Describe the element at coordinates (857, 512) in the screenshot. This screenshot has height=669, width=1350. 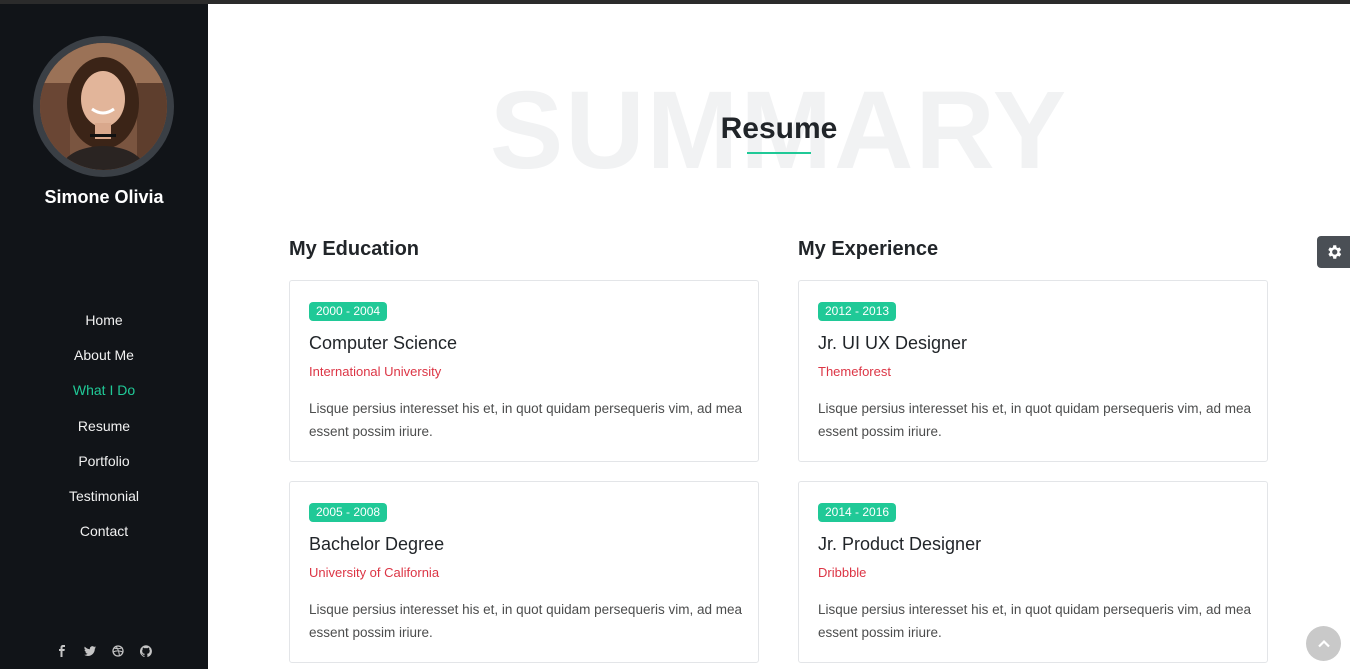
I see `years-badge: 2014 - 2016` at that location.